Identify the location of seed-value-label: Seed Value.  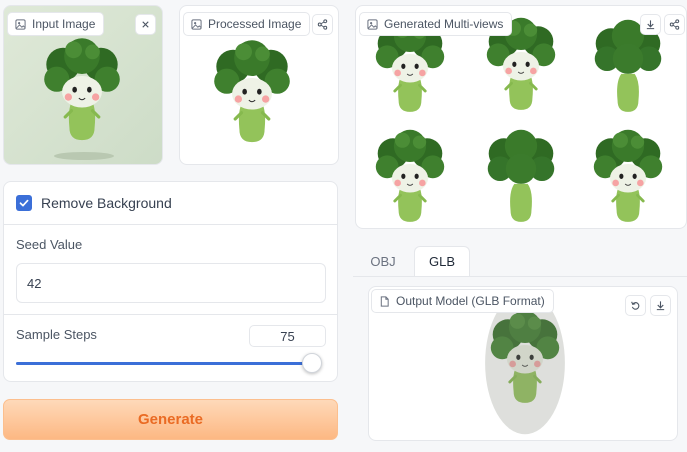
(49, 244).